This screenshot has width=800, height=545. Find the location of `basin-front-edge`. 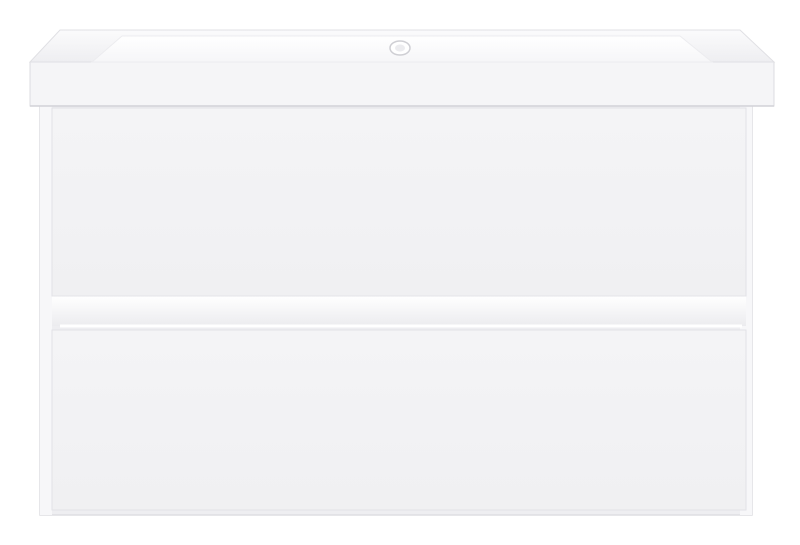

basin-front-edge is located at coordinates (402, 84).